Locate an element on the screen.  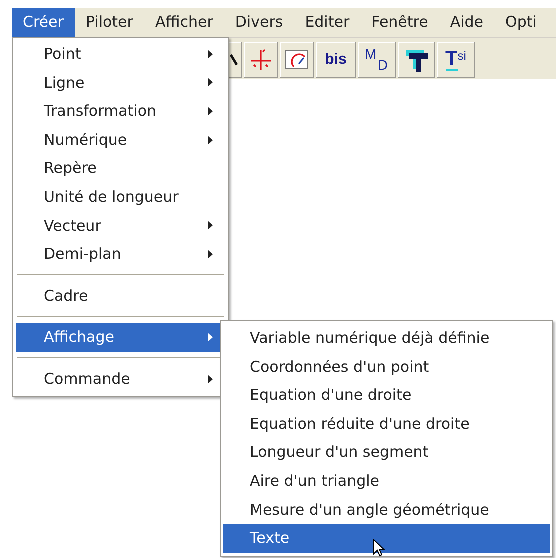
menu-item: Demi-plan is located at coordinates (120, 254).